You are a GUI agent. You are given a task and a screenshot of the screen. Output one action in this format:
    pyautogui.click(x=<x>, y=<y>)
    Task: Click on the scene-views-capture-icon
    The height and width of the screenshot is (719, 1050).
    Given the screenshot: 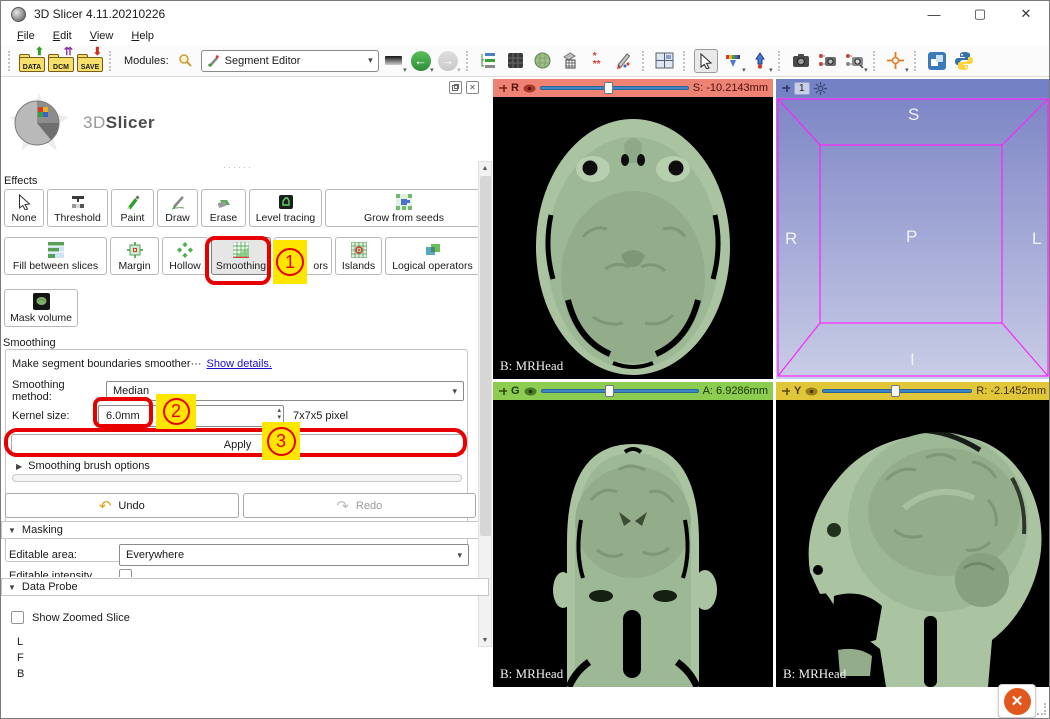 What is the action you would take?
    pyautogui.click(x=828, y=61)
    